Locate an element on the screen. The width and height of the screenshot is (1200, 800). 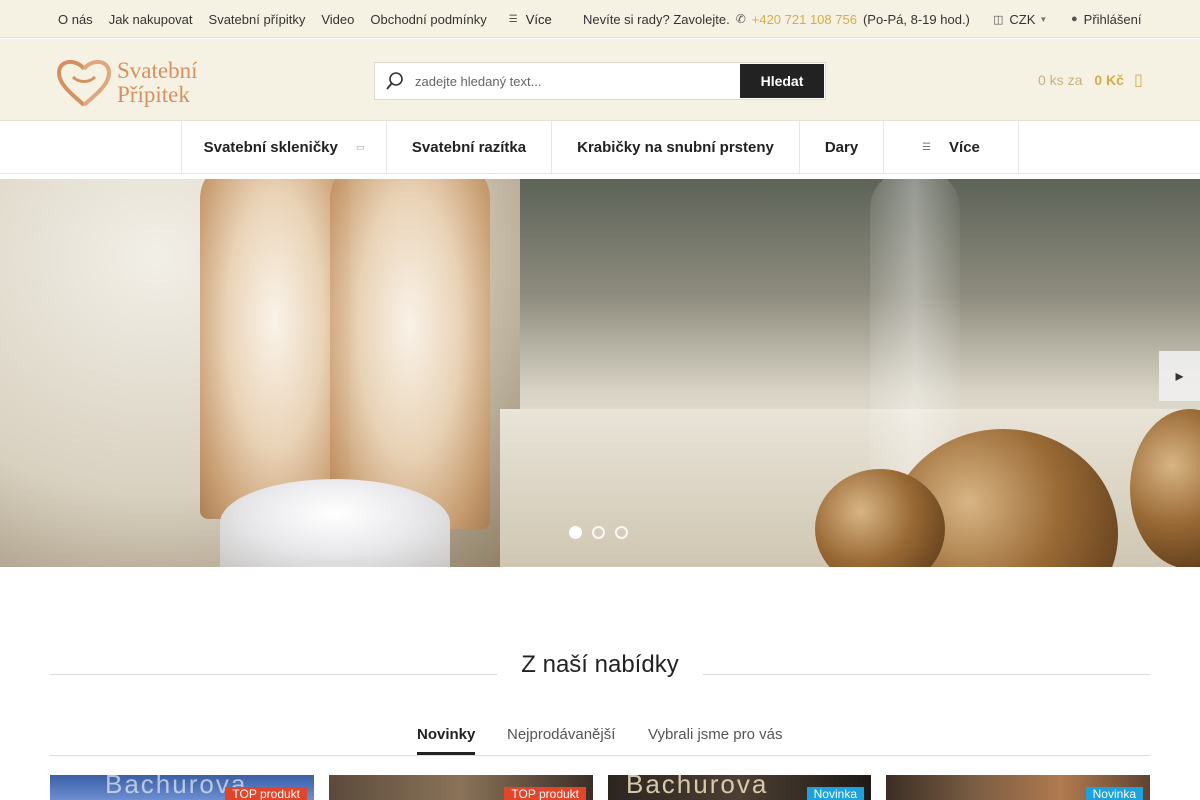
logo-text: Svatební Přípitek is located at coordinates (157, 83).